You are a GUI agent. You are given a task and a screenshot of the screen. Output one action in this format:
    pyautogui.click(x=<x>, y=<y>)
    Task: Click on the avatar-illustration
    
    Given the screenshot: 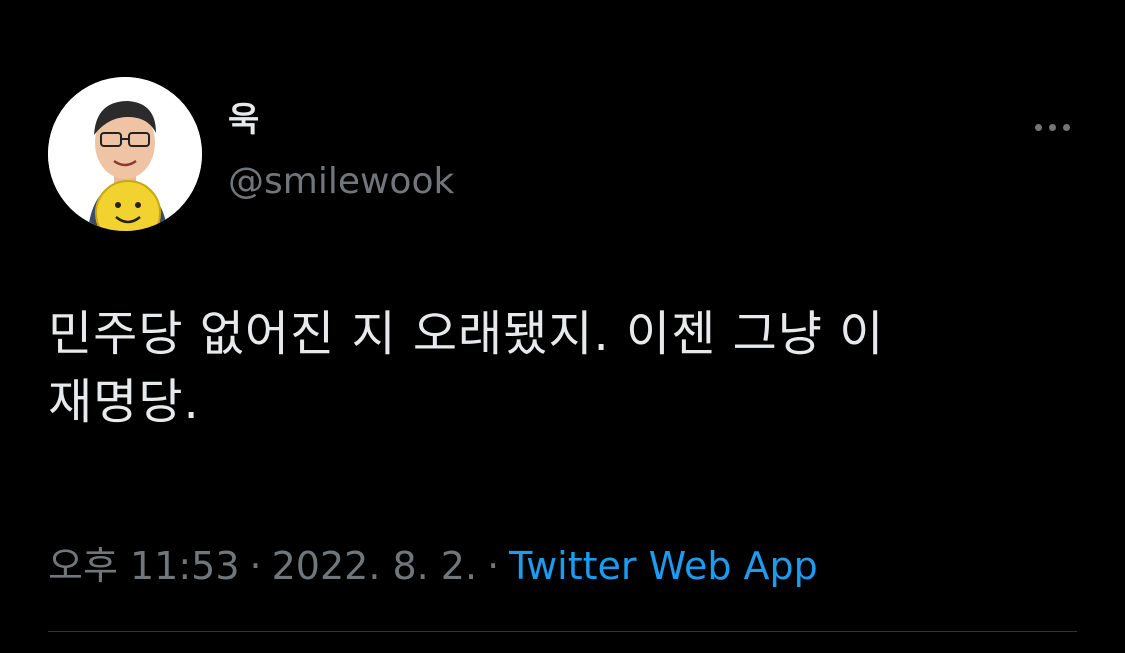 What is the action you would take?
    pyautogui.click(x=125, y=154)
    